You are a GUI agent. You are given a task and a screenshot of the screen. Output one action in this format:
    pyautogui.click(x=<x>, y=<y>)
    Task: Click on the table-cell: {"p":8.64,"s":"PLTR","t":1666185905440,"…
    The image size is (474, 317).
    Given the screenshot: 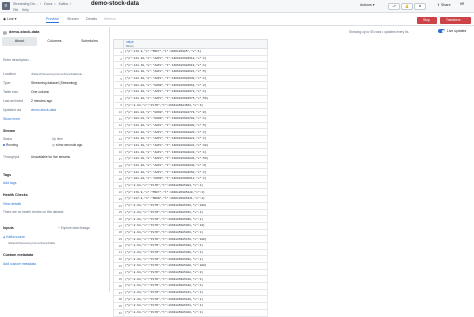 What is the action you would take?
    pyautogui.click(x=195, y=299)
    